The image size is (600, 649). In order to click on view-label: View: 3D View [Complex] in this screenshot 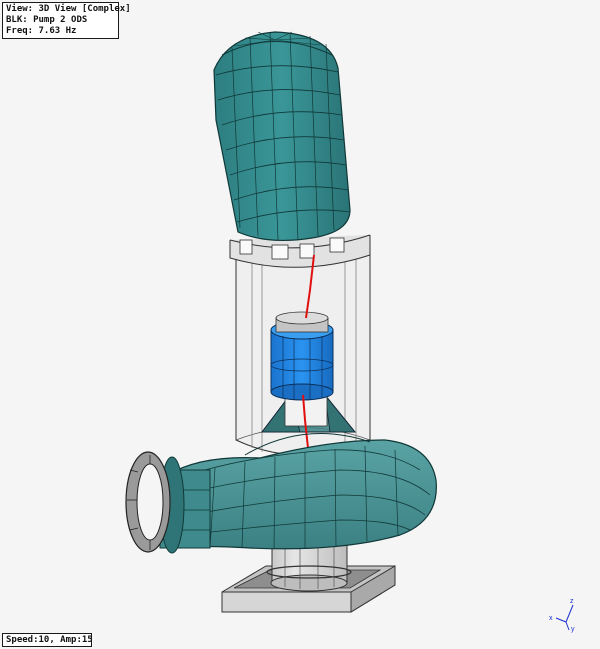, I will do `click(68, 9)`.